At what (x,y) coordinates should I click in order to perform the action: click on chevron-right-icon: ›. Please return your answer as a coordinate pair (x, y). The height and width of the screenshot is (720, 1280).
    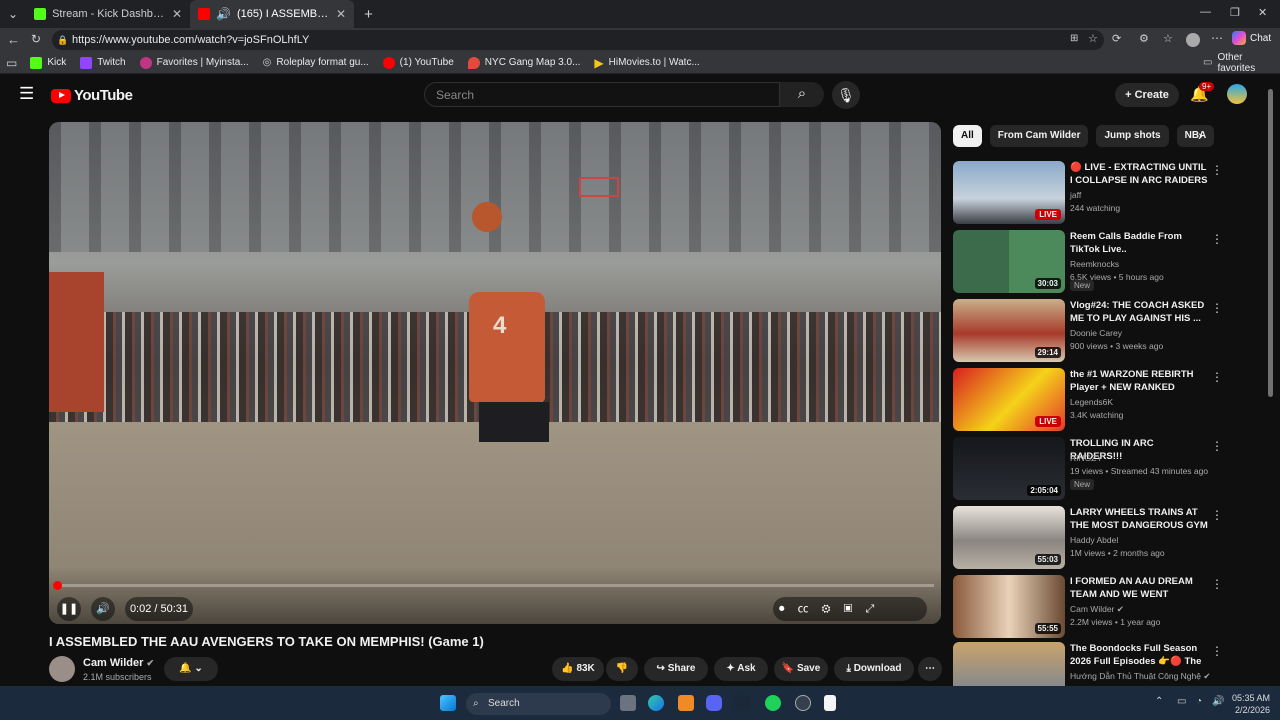
    Looking at the image, I should click on (1200, 135).